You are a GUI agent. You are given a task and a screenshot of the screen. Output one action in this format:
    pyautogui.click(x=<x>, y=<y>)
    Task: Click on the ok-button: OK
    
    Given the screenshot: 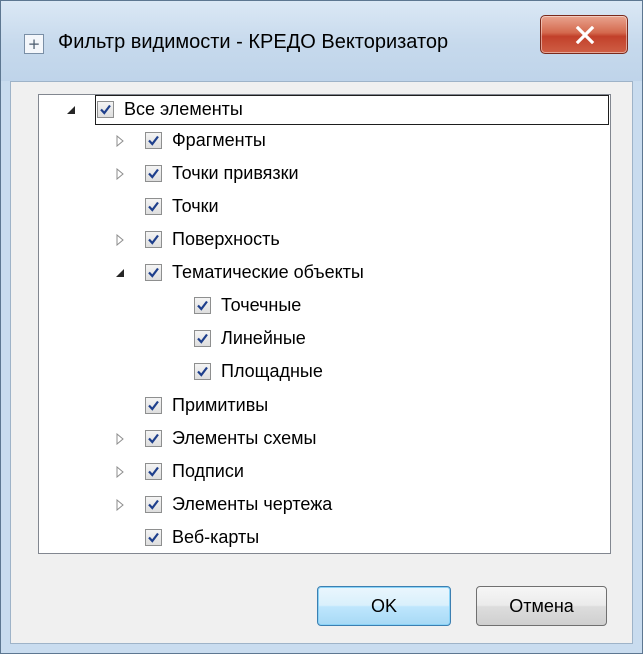 What is the action you would take?
    pyautogui.click(x=384, y=606)
    